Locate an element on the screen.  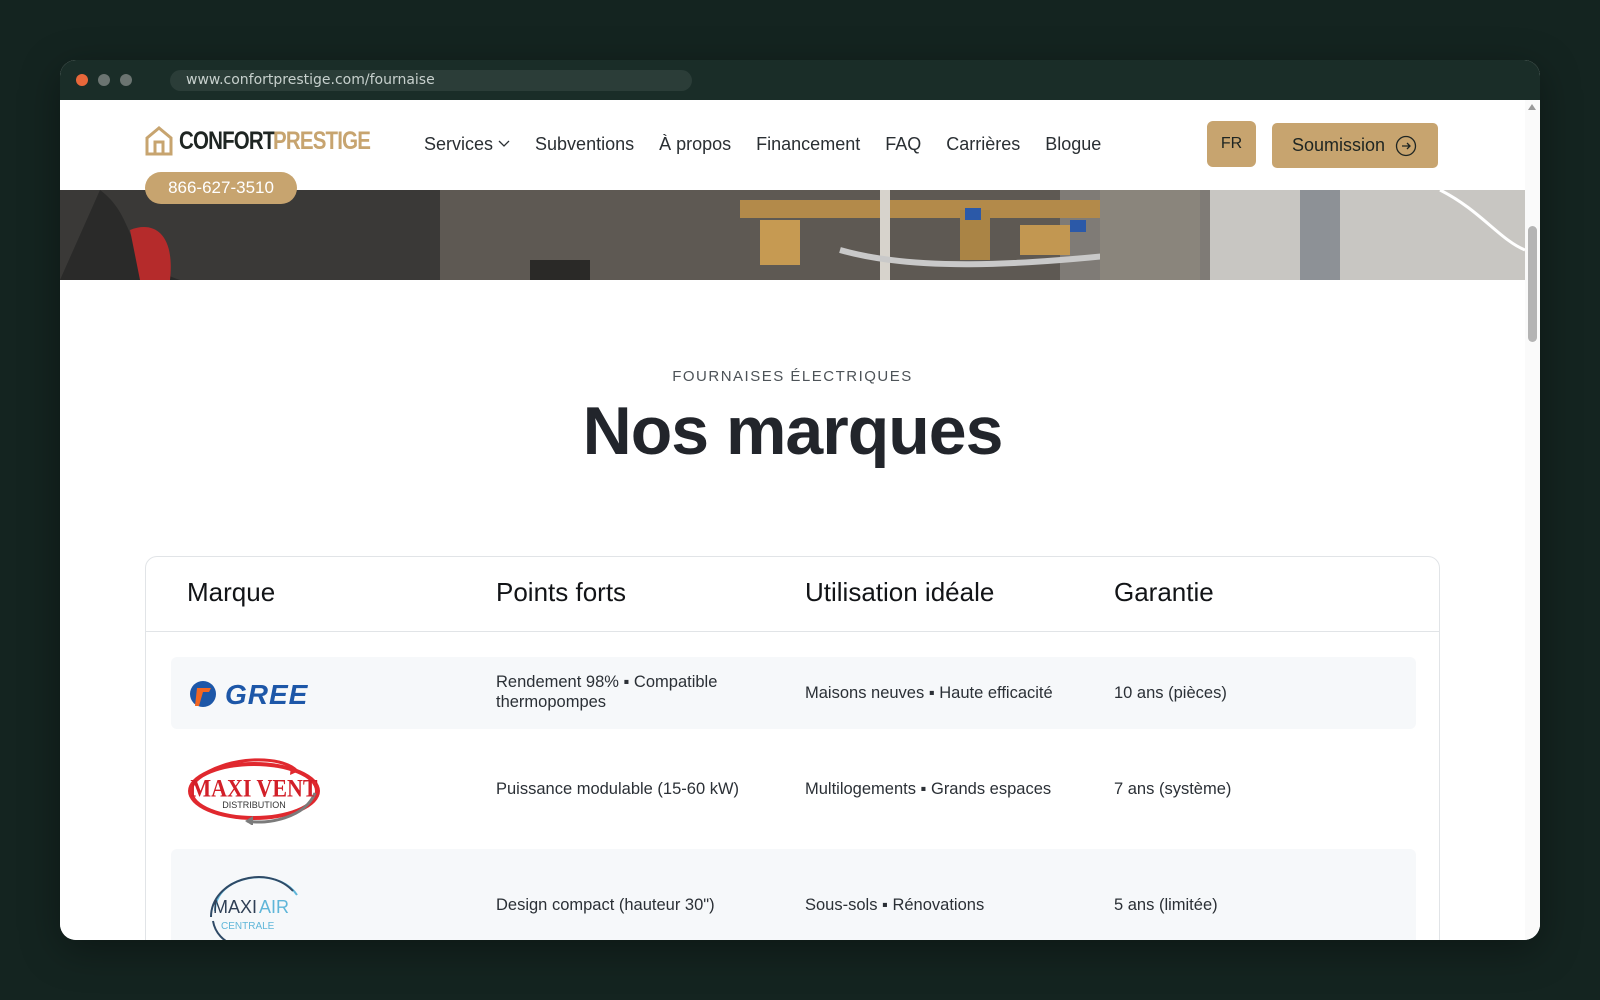
column-header-points-forts: Points forts is located at coordinates (561, 592).